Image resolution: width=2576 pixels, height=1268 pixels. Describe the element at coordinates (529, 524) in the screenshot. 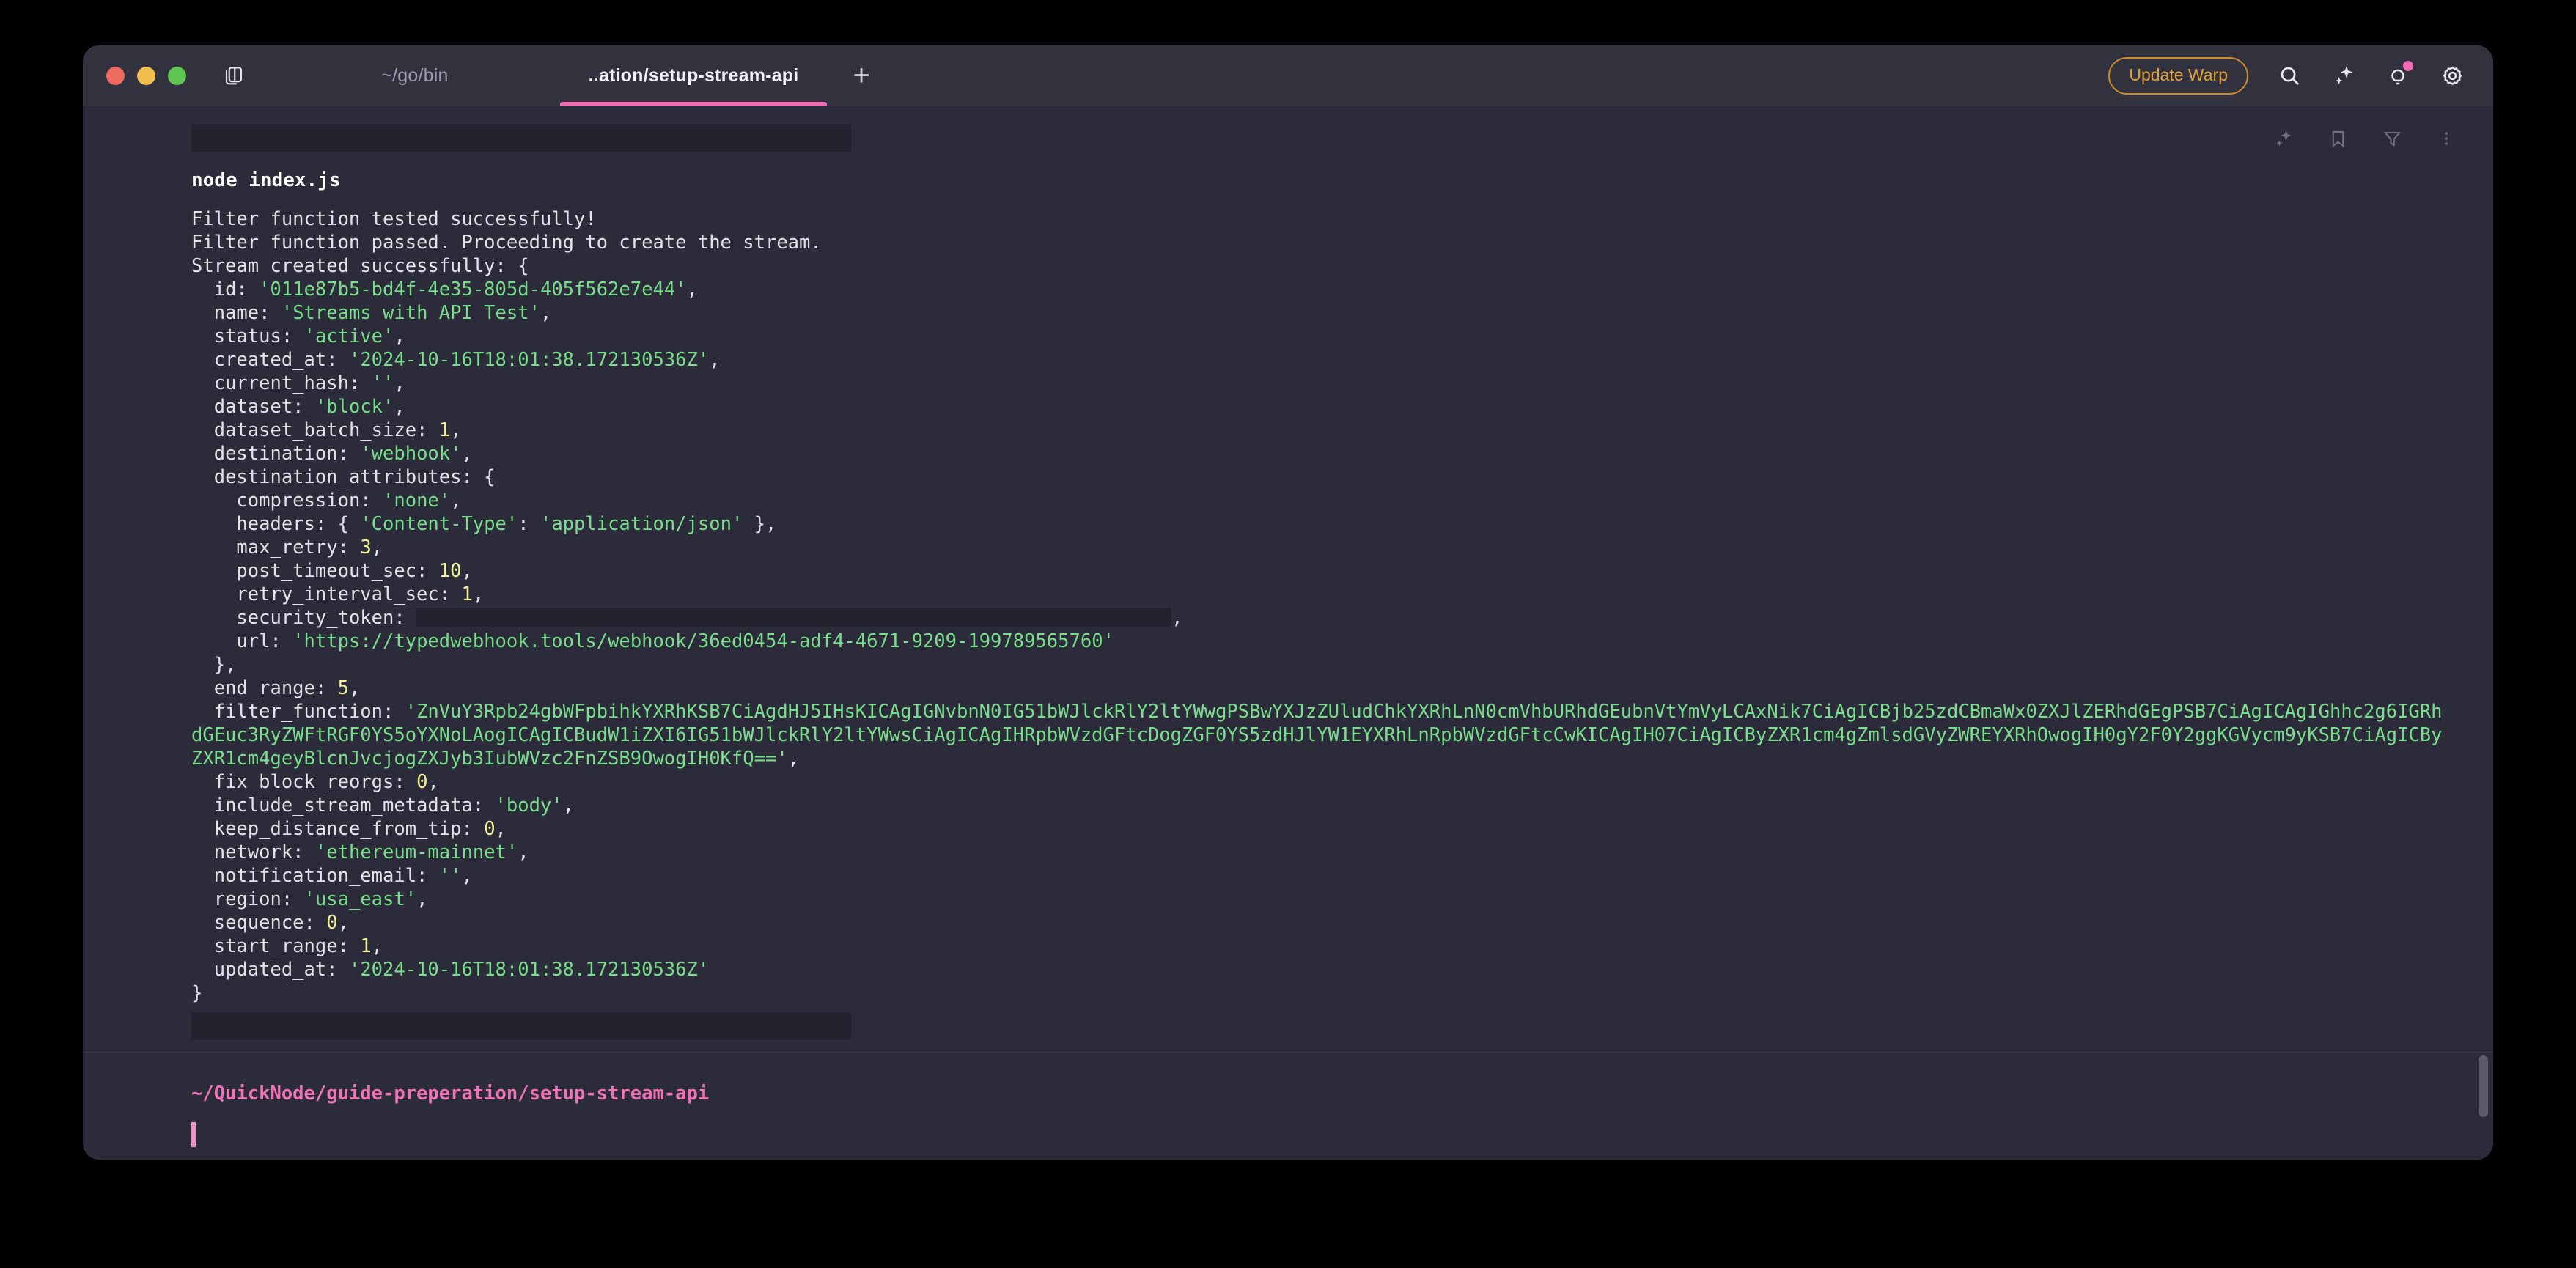

I see `json-punct: :` at that location.